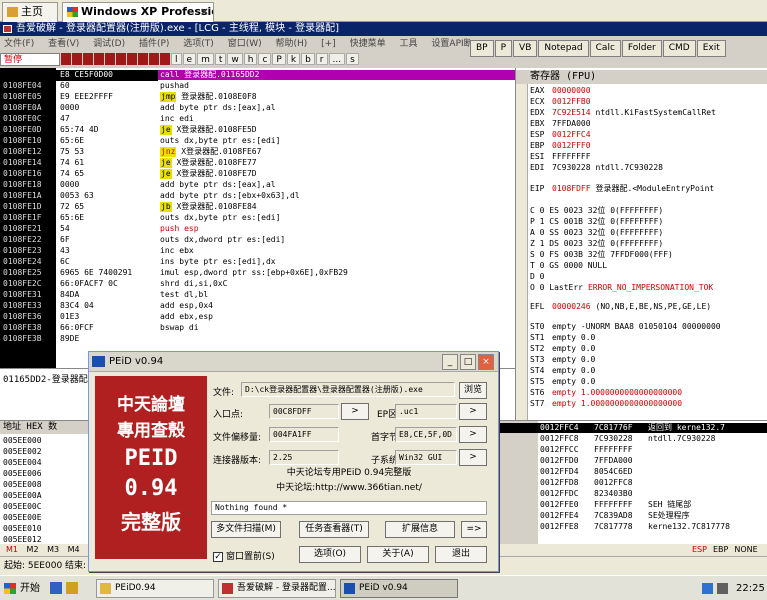 This screenshot has width=767, height=600. Describe the element at coordinates (631, 516) in the screenshot. I see `stack-row: 0012FFE4 7C839AD8 SE处理程序` at that location.